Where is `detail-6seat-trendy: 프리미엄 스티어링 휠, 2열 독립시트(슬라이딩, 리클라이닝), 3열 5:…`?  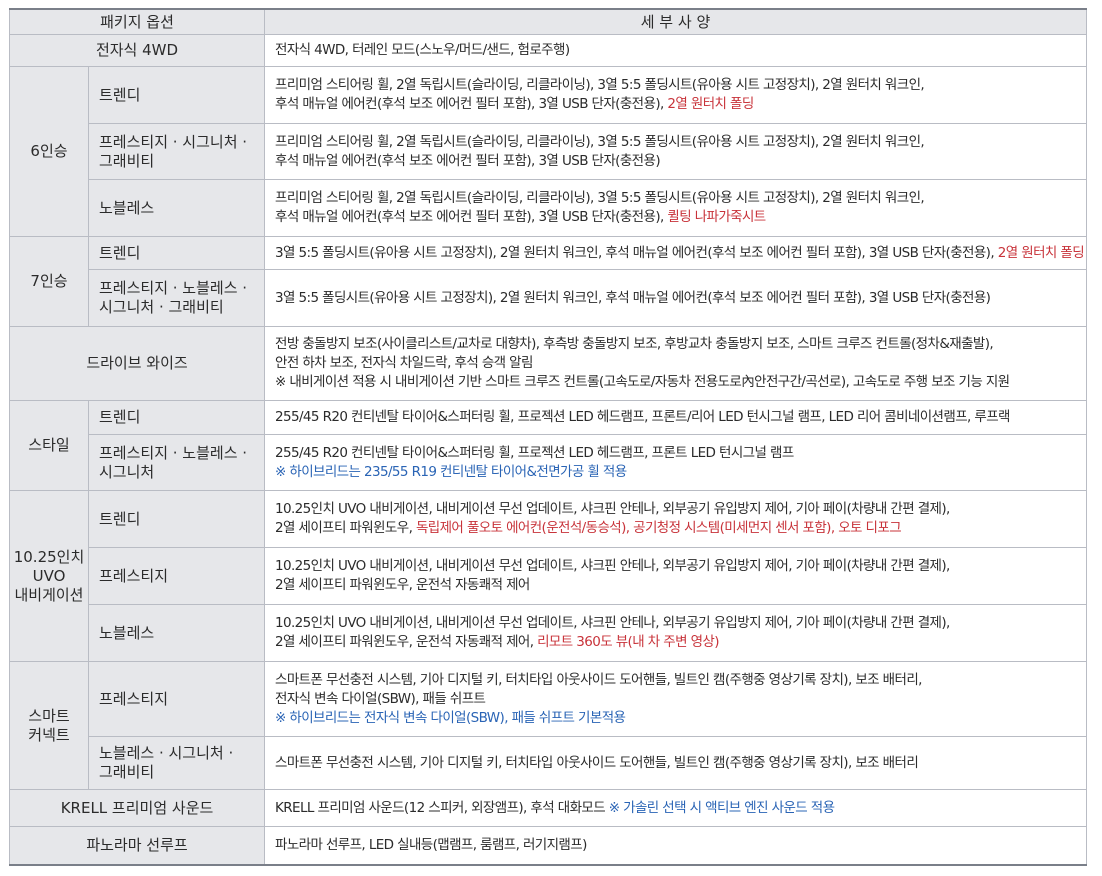
detail-6seat-trendy: 프리미엄 스티어링 휠, 2열 독립시트(슬라이딩, 리클라이닝), 3열 5:… is located at coordinates (675, 95).